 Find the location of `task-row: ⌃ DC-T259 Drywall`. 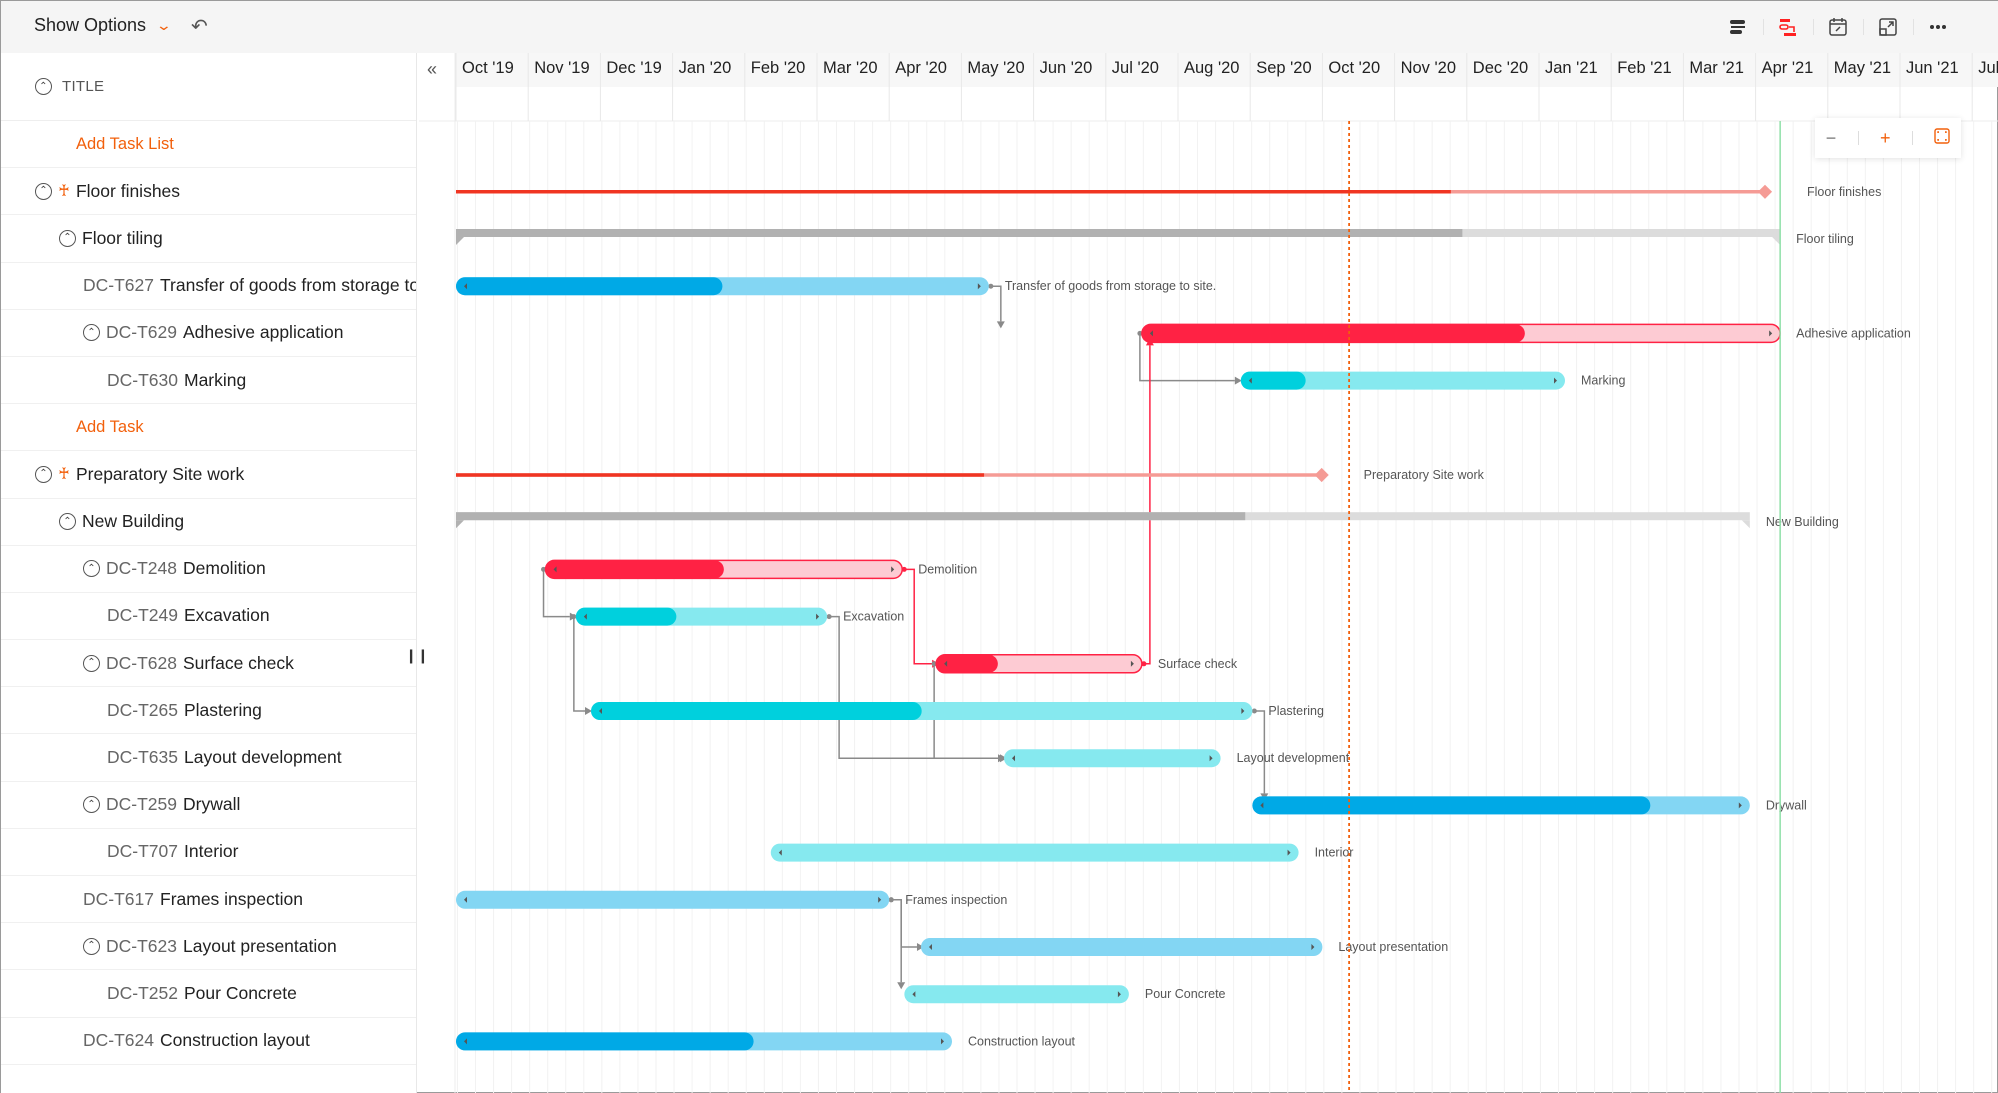

task-row: ⌃ DC-T259 Drywall is located at coordinates (208, 805).